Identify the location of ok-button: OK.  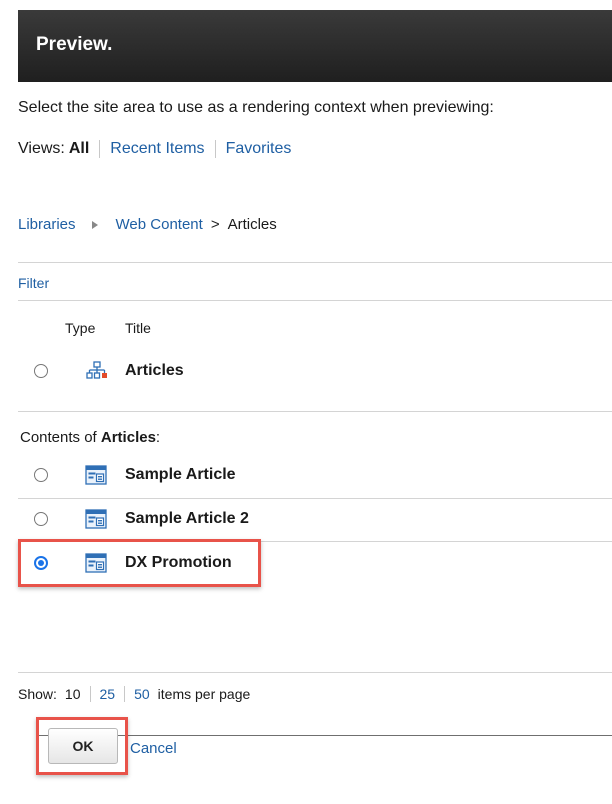
(83, 746).